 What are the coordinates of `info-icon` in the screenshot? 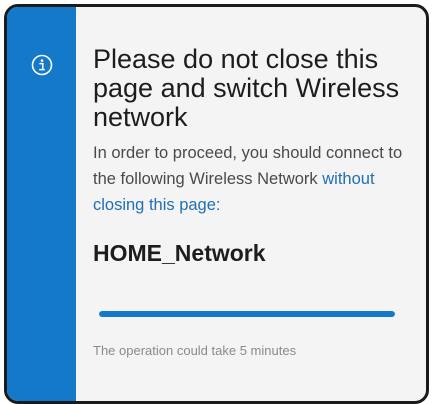 It's located at (42, 65).